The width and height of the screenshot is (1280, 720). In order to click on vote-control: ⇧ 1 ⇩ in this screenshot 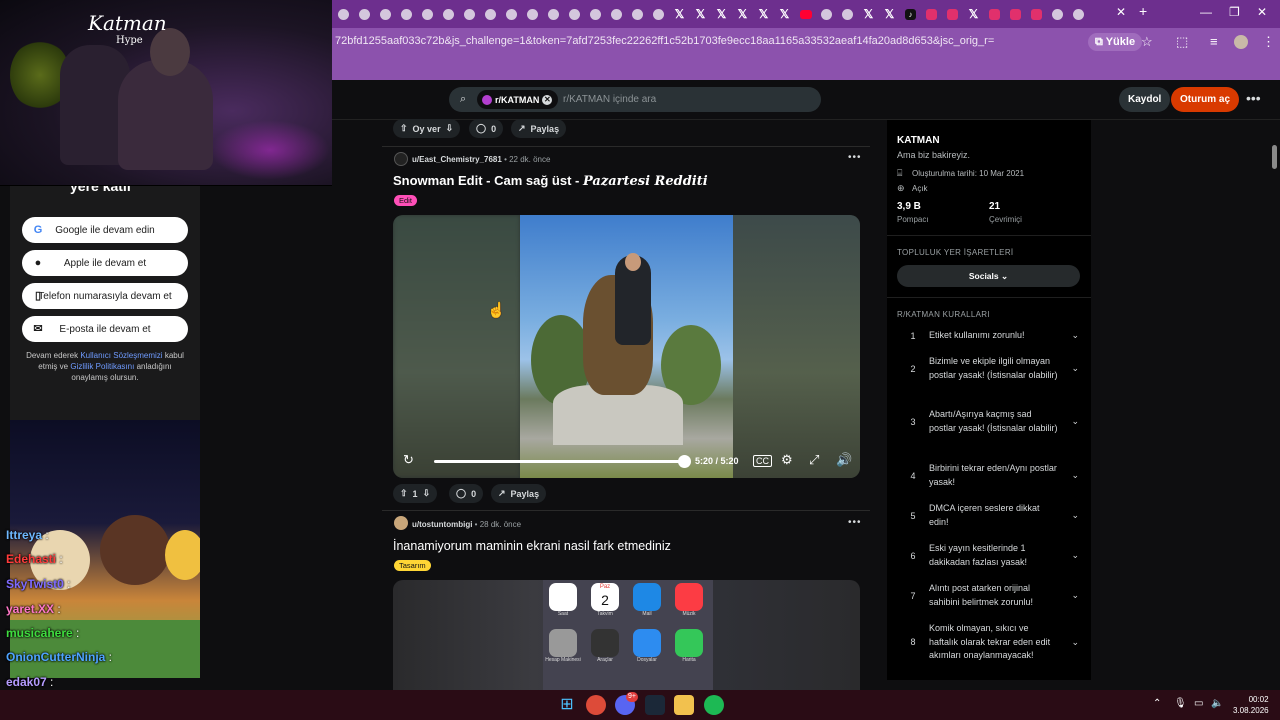, I will do `click(415, 493)`.